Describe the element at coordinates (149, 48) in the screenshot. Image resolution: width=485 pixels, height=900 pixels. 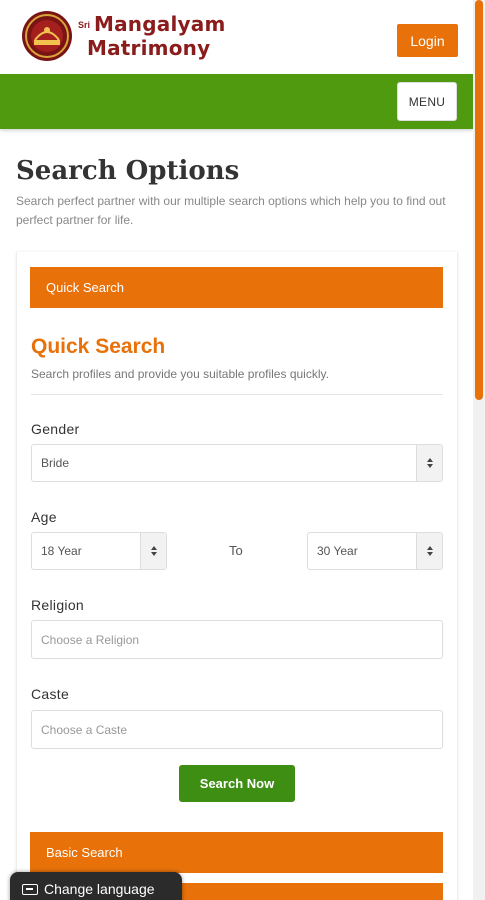
I see `brand-name-line2: Matrimony` at that location.